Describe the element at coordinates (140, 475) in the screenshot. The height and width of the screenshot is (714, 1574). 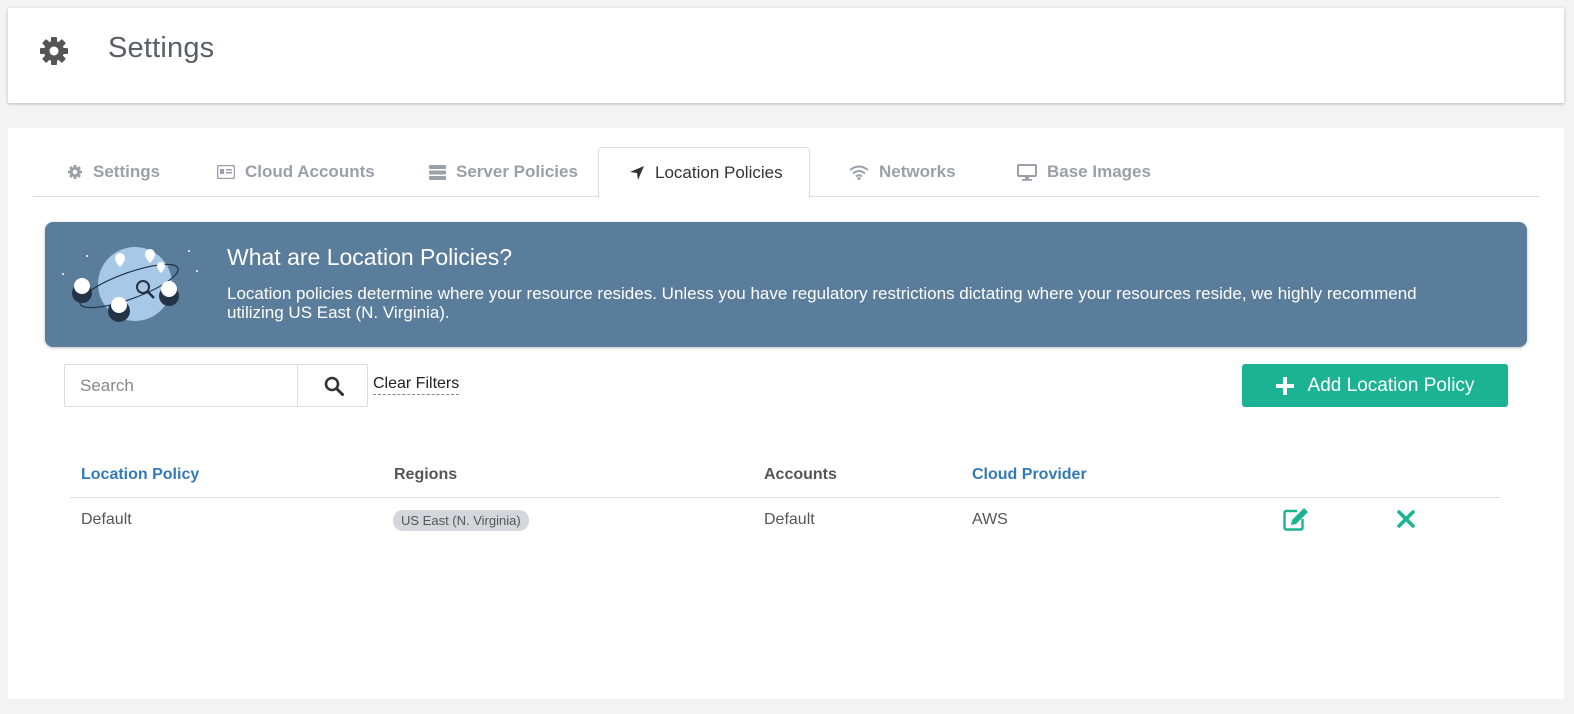
I see `column-header-location-policy: Location Policy` at that location.